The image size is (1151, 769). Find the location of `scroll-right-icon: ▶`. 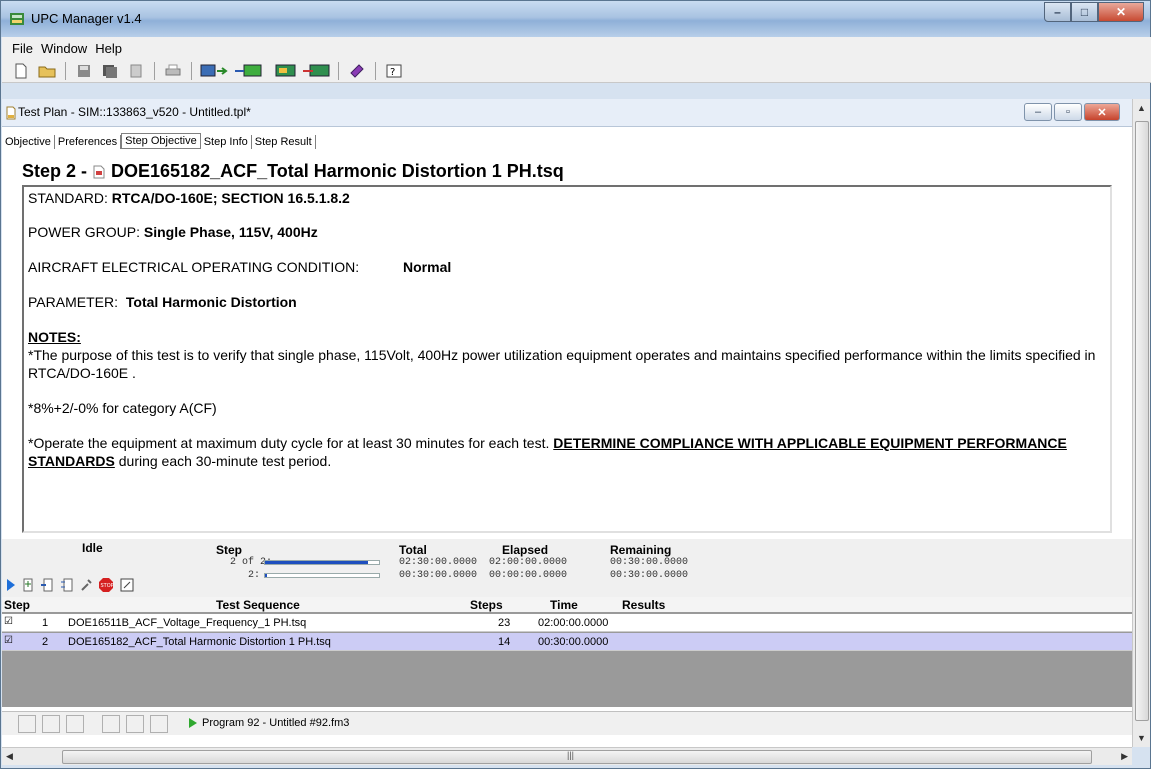

scroll-right-icon: ▶ is located at coordinates (1124, 756).